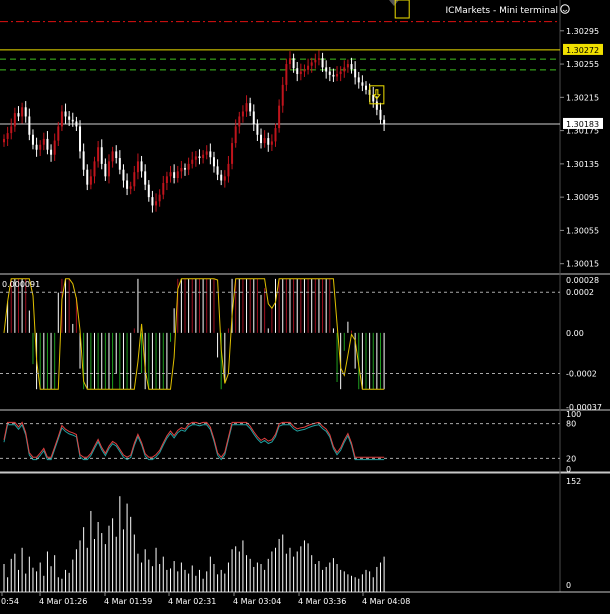  I want to click on time-axis-label: 4 Mar 04:08, so click(386, 601).